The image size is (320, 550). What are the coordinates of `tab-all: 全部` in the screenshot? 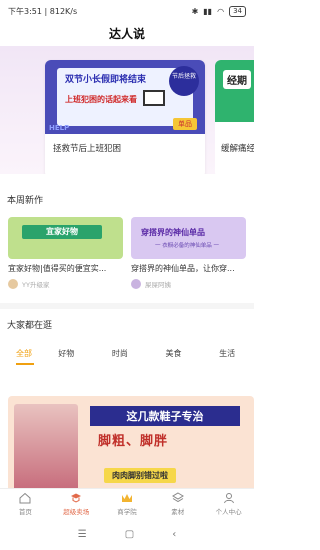 It's located at (19, 358).